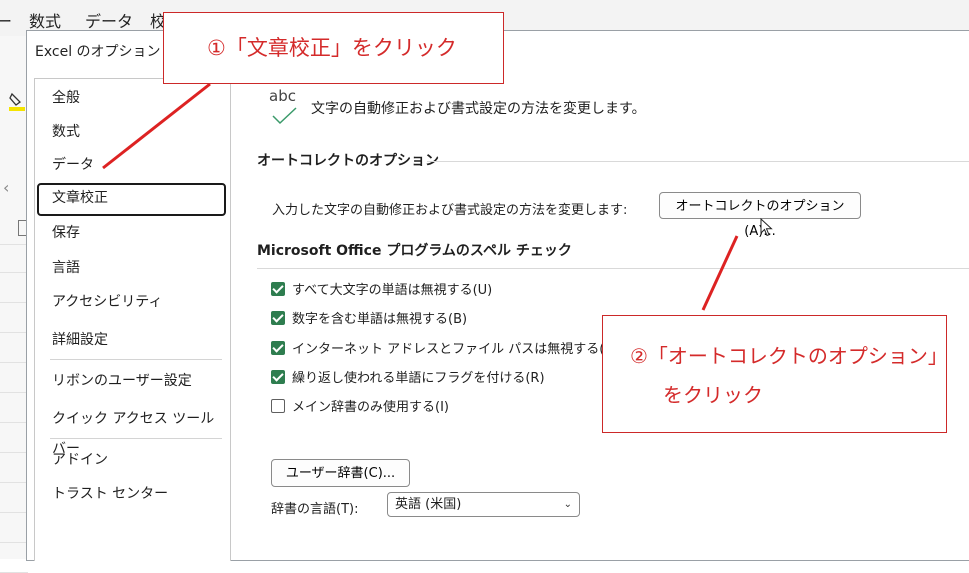 Image resolution: width=969 pixels, height=573 pixels. Describe the element at coordinates (98, 52) in the screenshot. I see `dialog-title: Excel のオプション` at that location.